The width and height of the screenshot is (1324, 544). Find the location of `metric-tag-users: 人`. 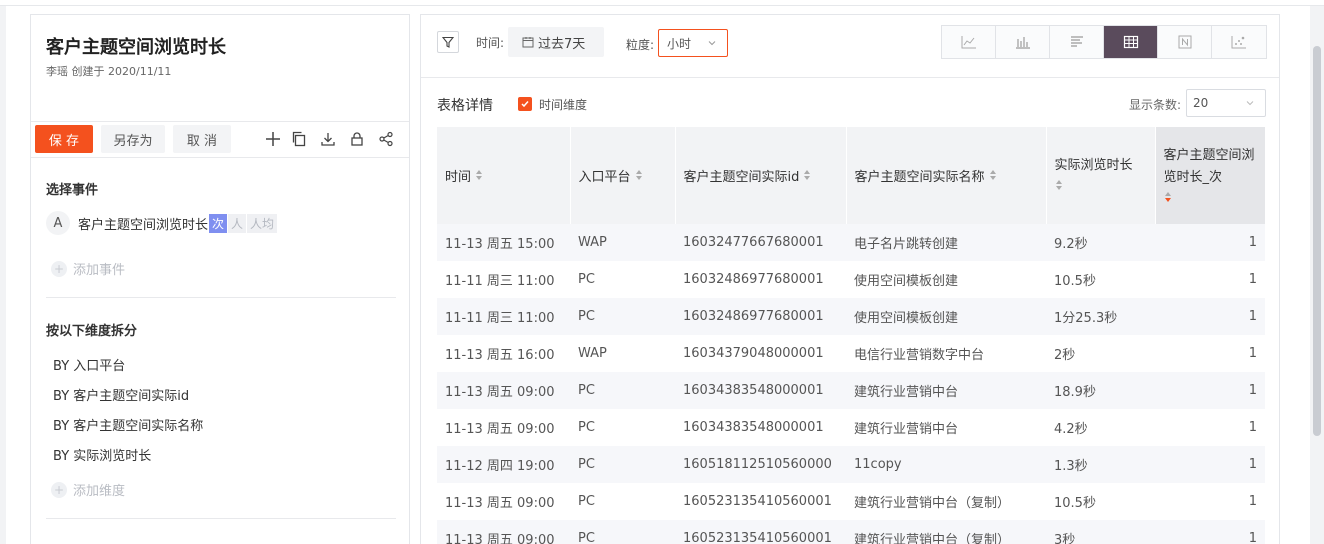

metric-tag-users: 人 is located at coordinates (237, 223).